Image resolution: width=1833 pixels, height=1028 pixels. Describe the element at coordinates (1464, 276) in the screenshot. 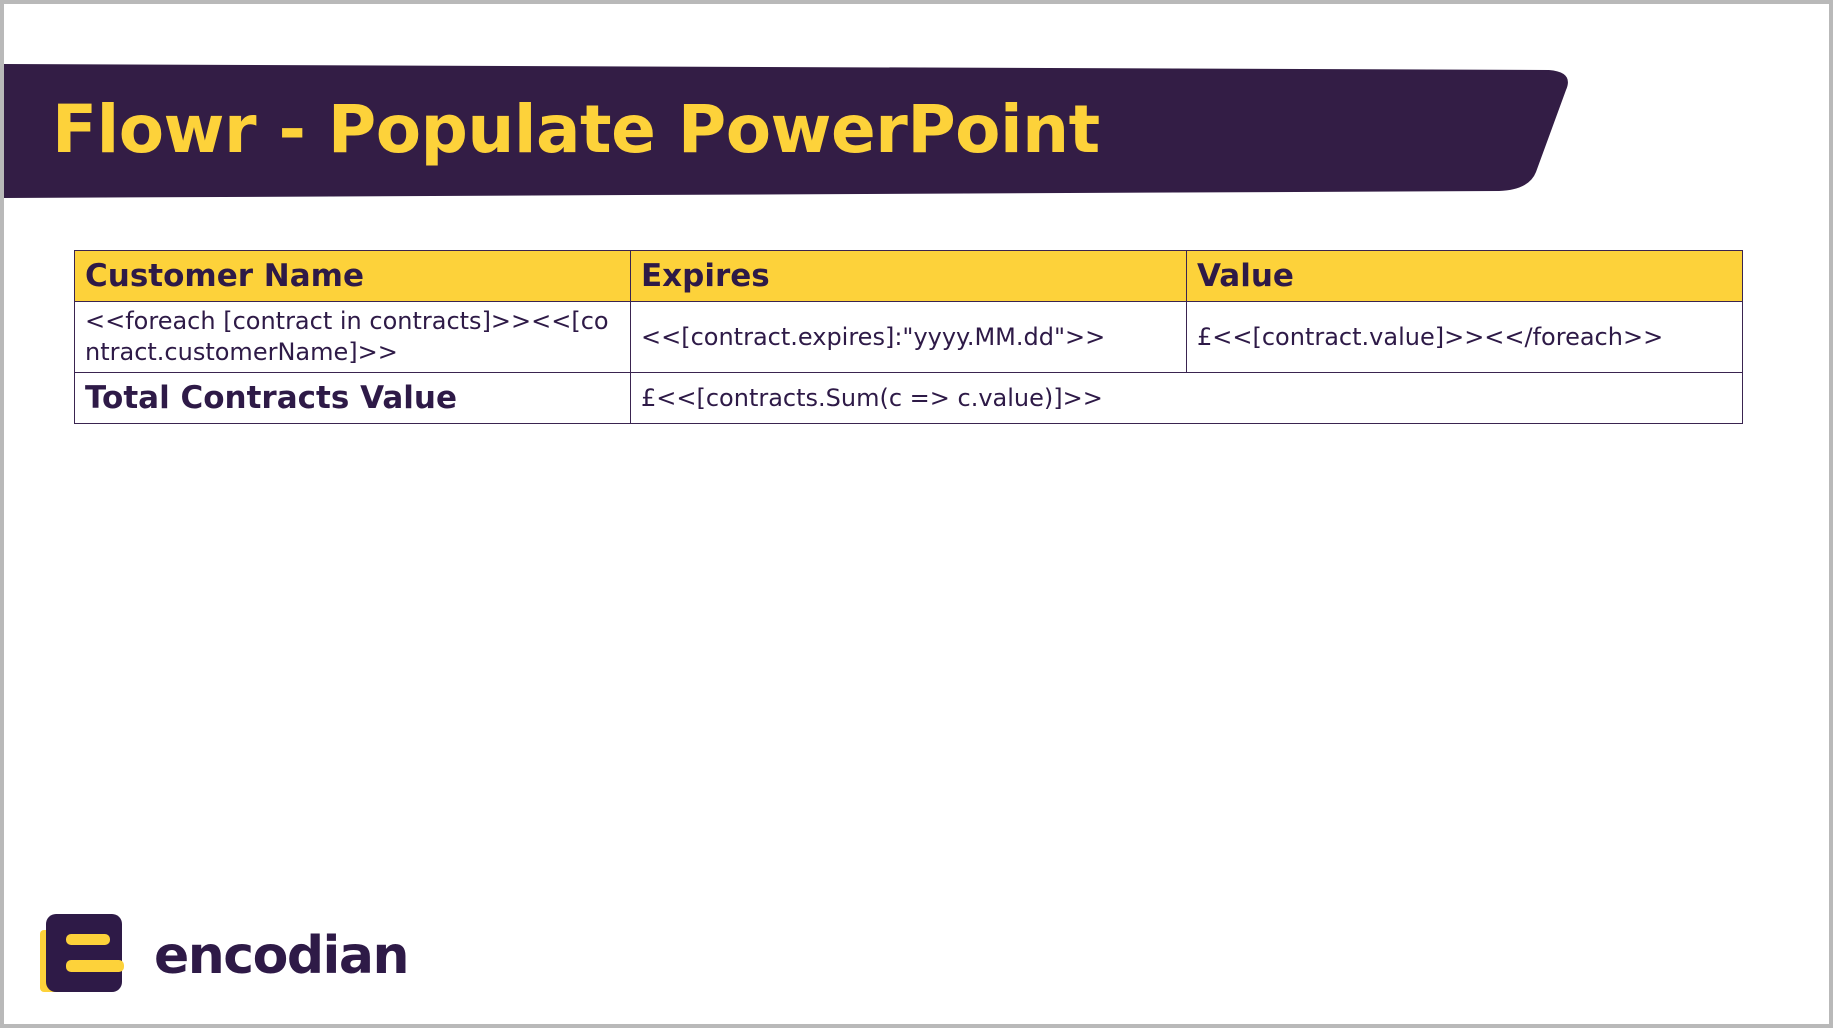

I see `header-value: Value` at that location.